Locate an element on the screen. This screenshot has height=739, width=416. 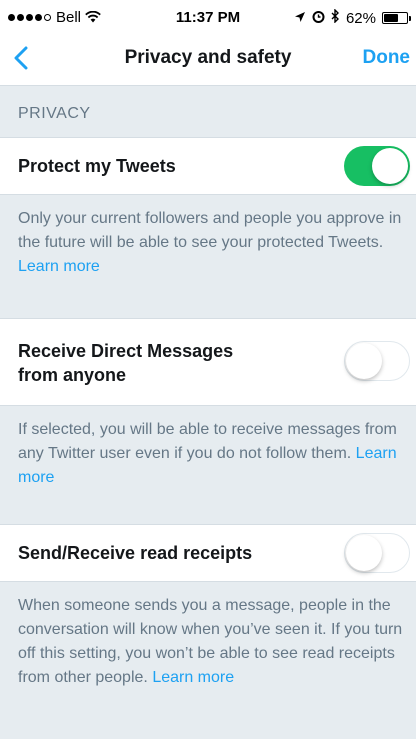
setting-label: Receive Direct Messages from anyone is located at coordinates (125, 363).